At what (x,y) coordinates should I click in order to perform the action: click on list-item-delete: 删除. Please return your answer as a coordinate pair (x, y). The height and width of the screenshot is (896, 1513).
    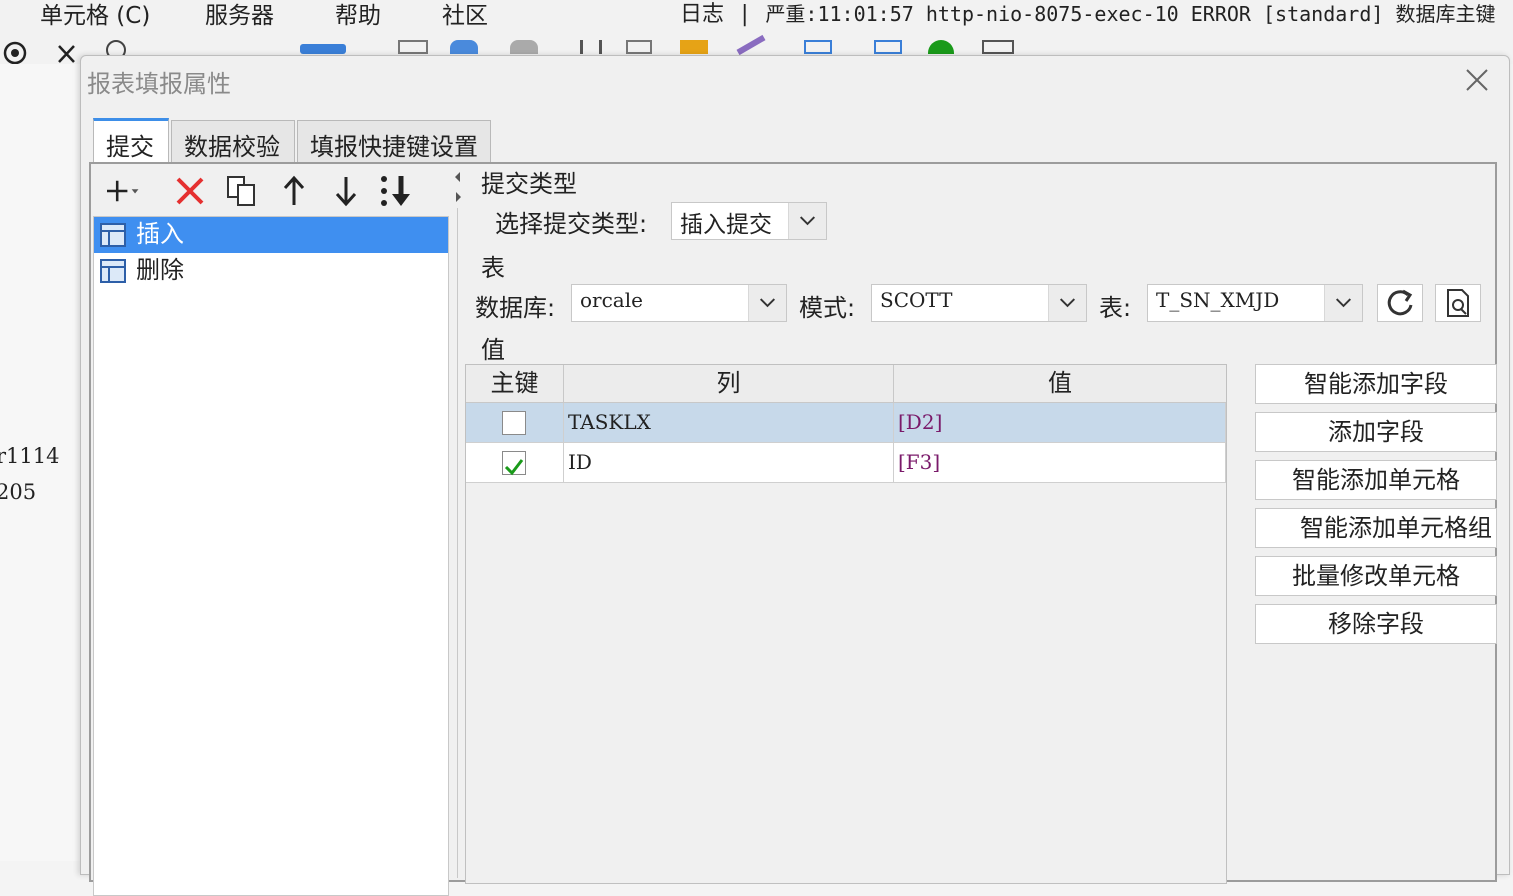
    Looking at the image, I should click on (271, 271).